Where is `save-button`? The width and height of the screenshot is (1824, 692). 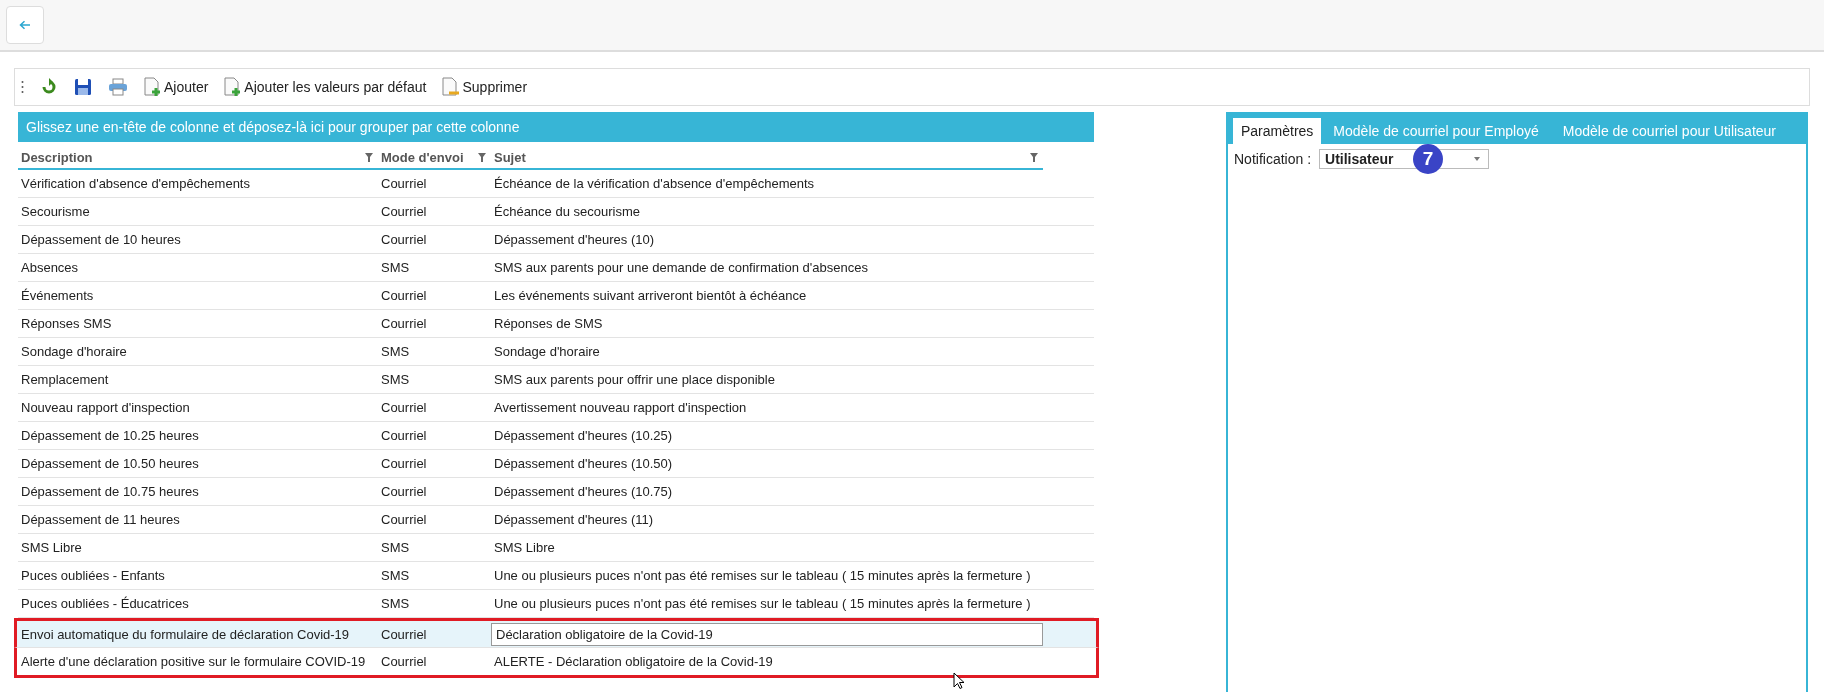
save-button is located at coordinates (83, 87).